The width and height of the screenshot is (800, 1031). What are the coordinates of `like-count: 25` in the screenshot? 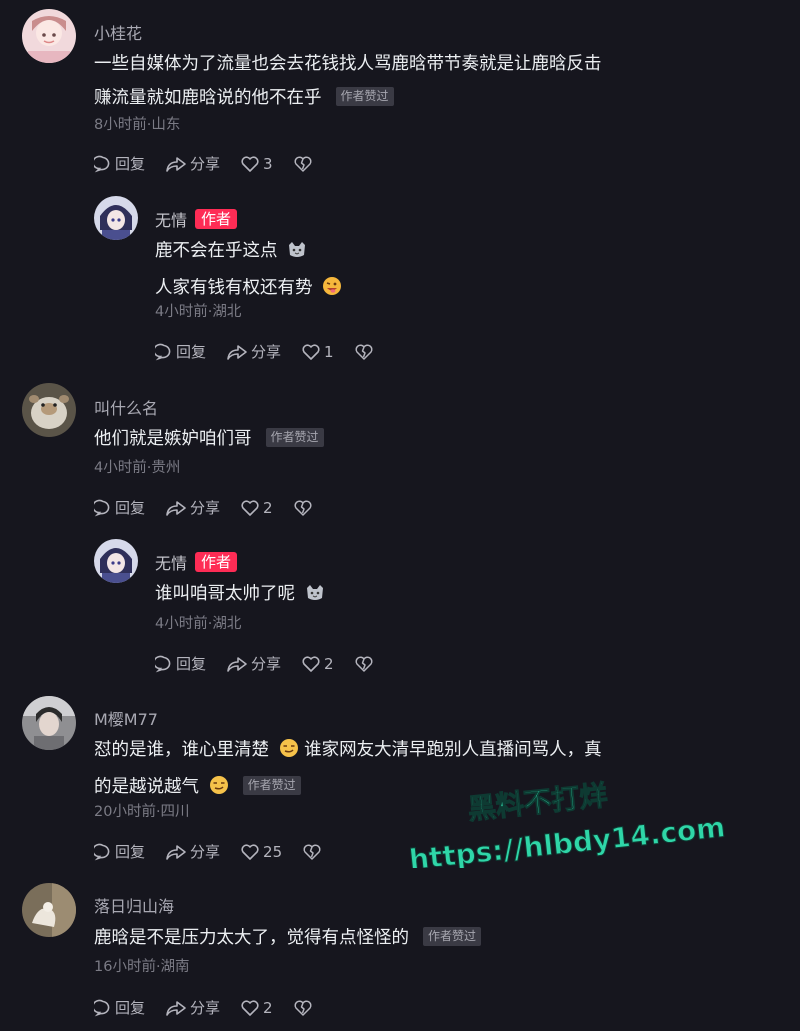 It's located at (273, 851).